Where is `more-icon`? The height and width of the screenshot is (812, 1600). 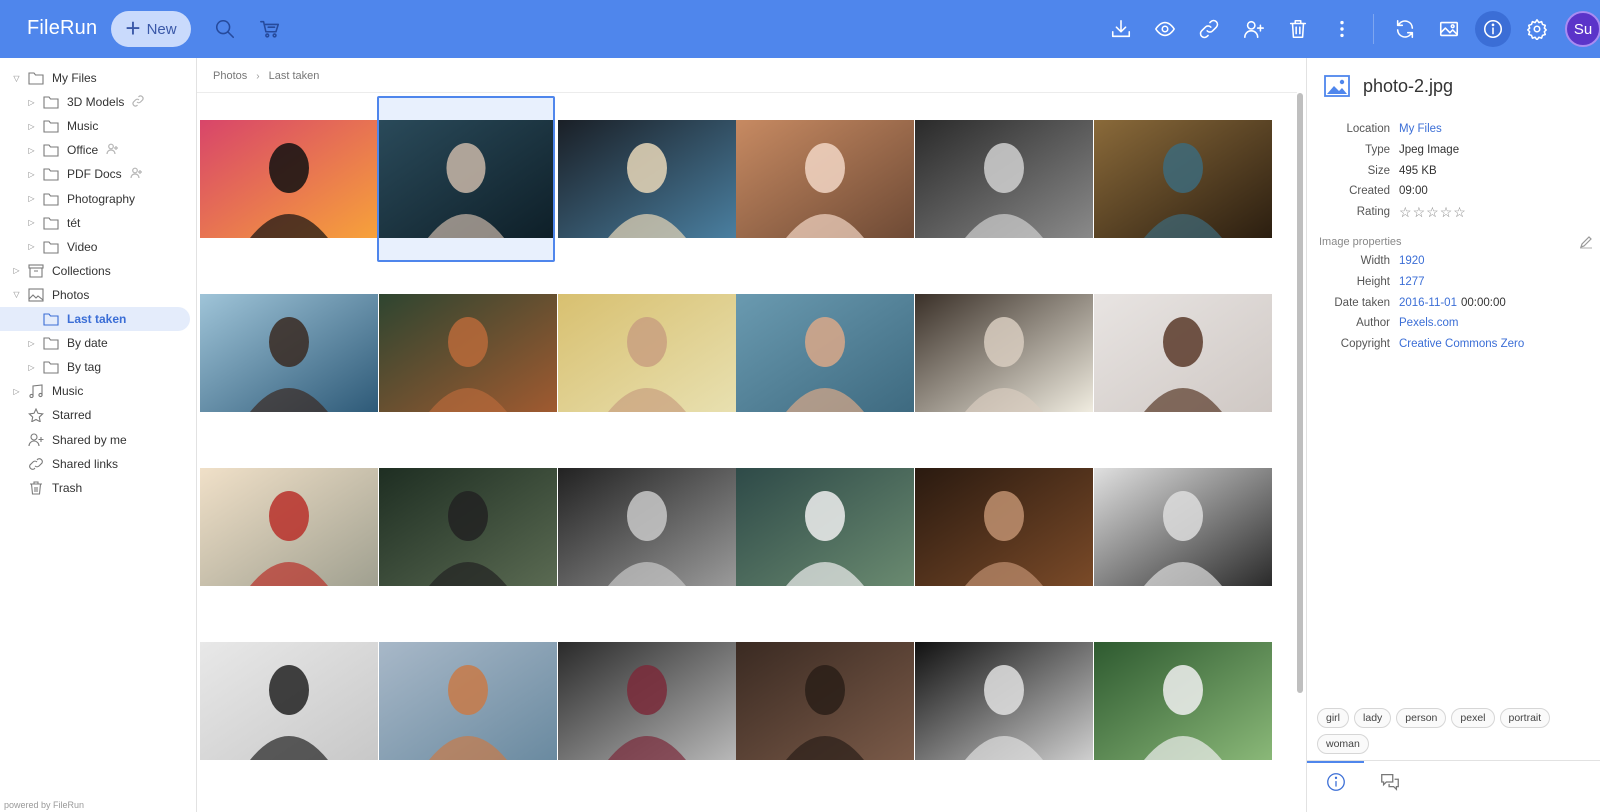
more-icon is located at coordinates (1342, 29).